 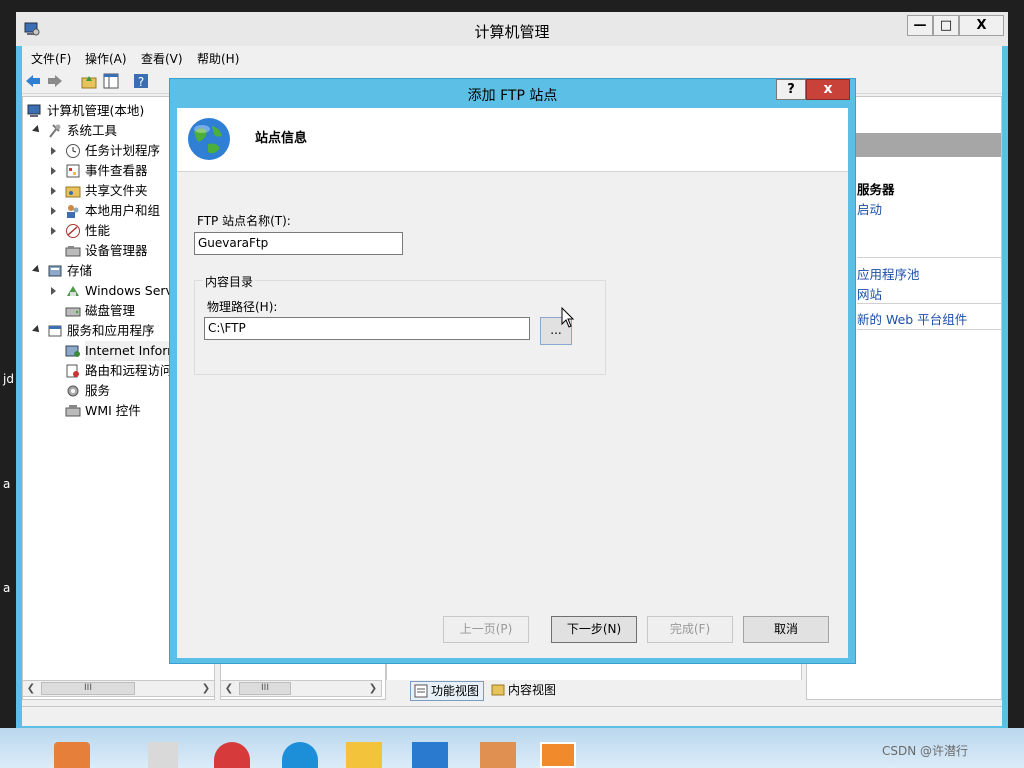 What do you see at coordinates (512, 32) in the screenshot?
I see `window-title: 计算机管理` at bounding box center [512, 32].